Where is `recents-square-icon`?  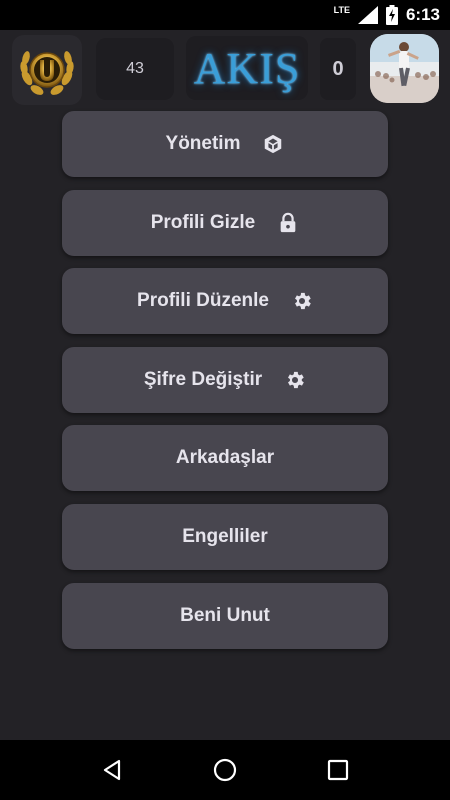
recents-square-icon is located at coordinates (338, 770).